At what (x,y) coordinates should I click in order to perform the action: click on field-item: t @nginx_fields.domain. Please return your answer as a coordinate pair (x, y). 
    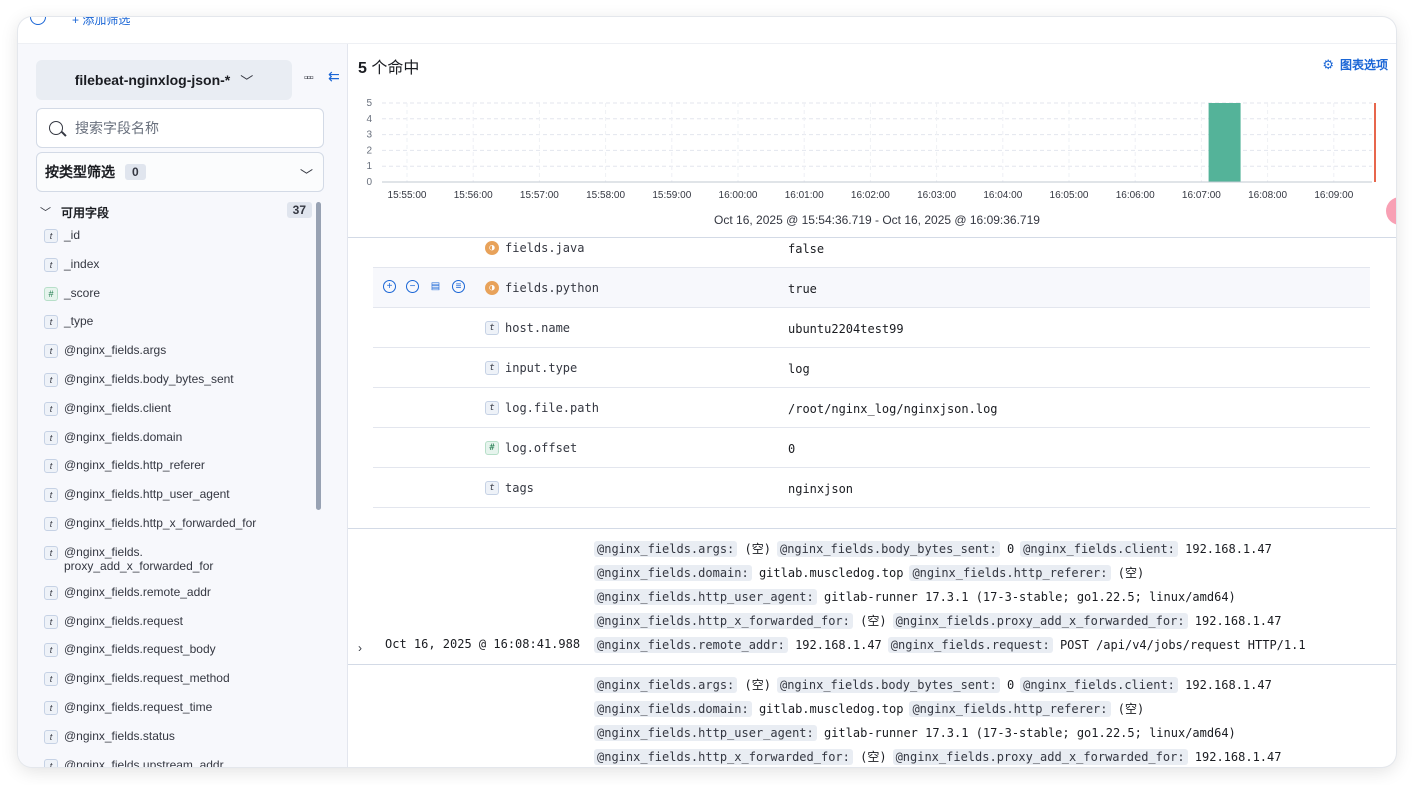
    Looking at the image, I should click on (179, 444).